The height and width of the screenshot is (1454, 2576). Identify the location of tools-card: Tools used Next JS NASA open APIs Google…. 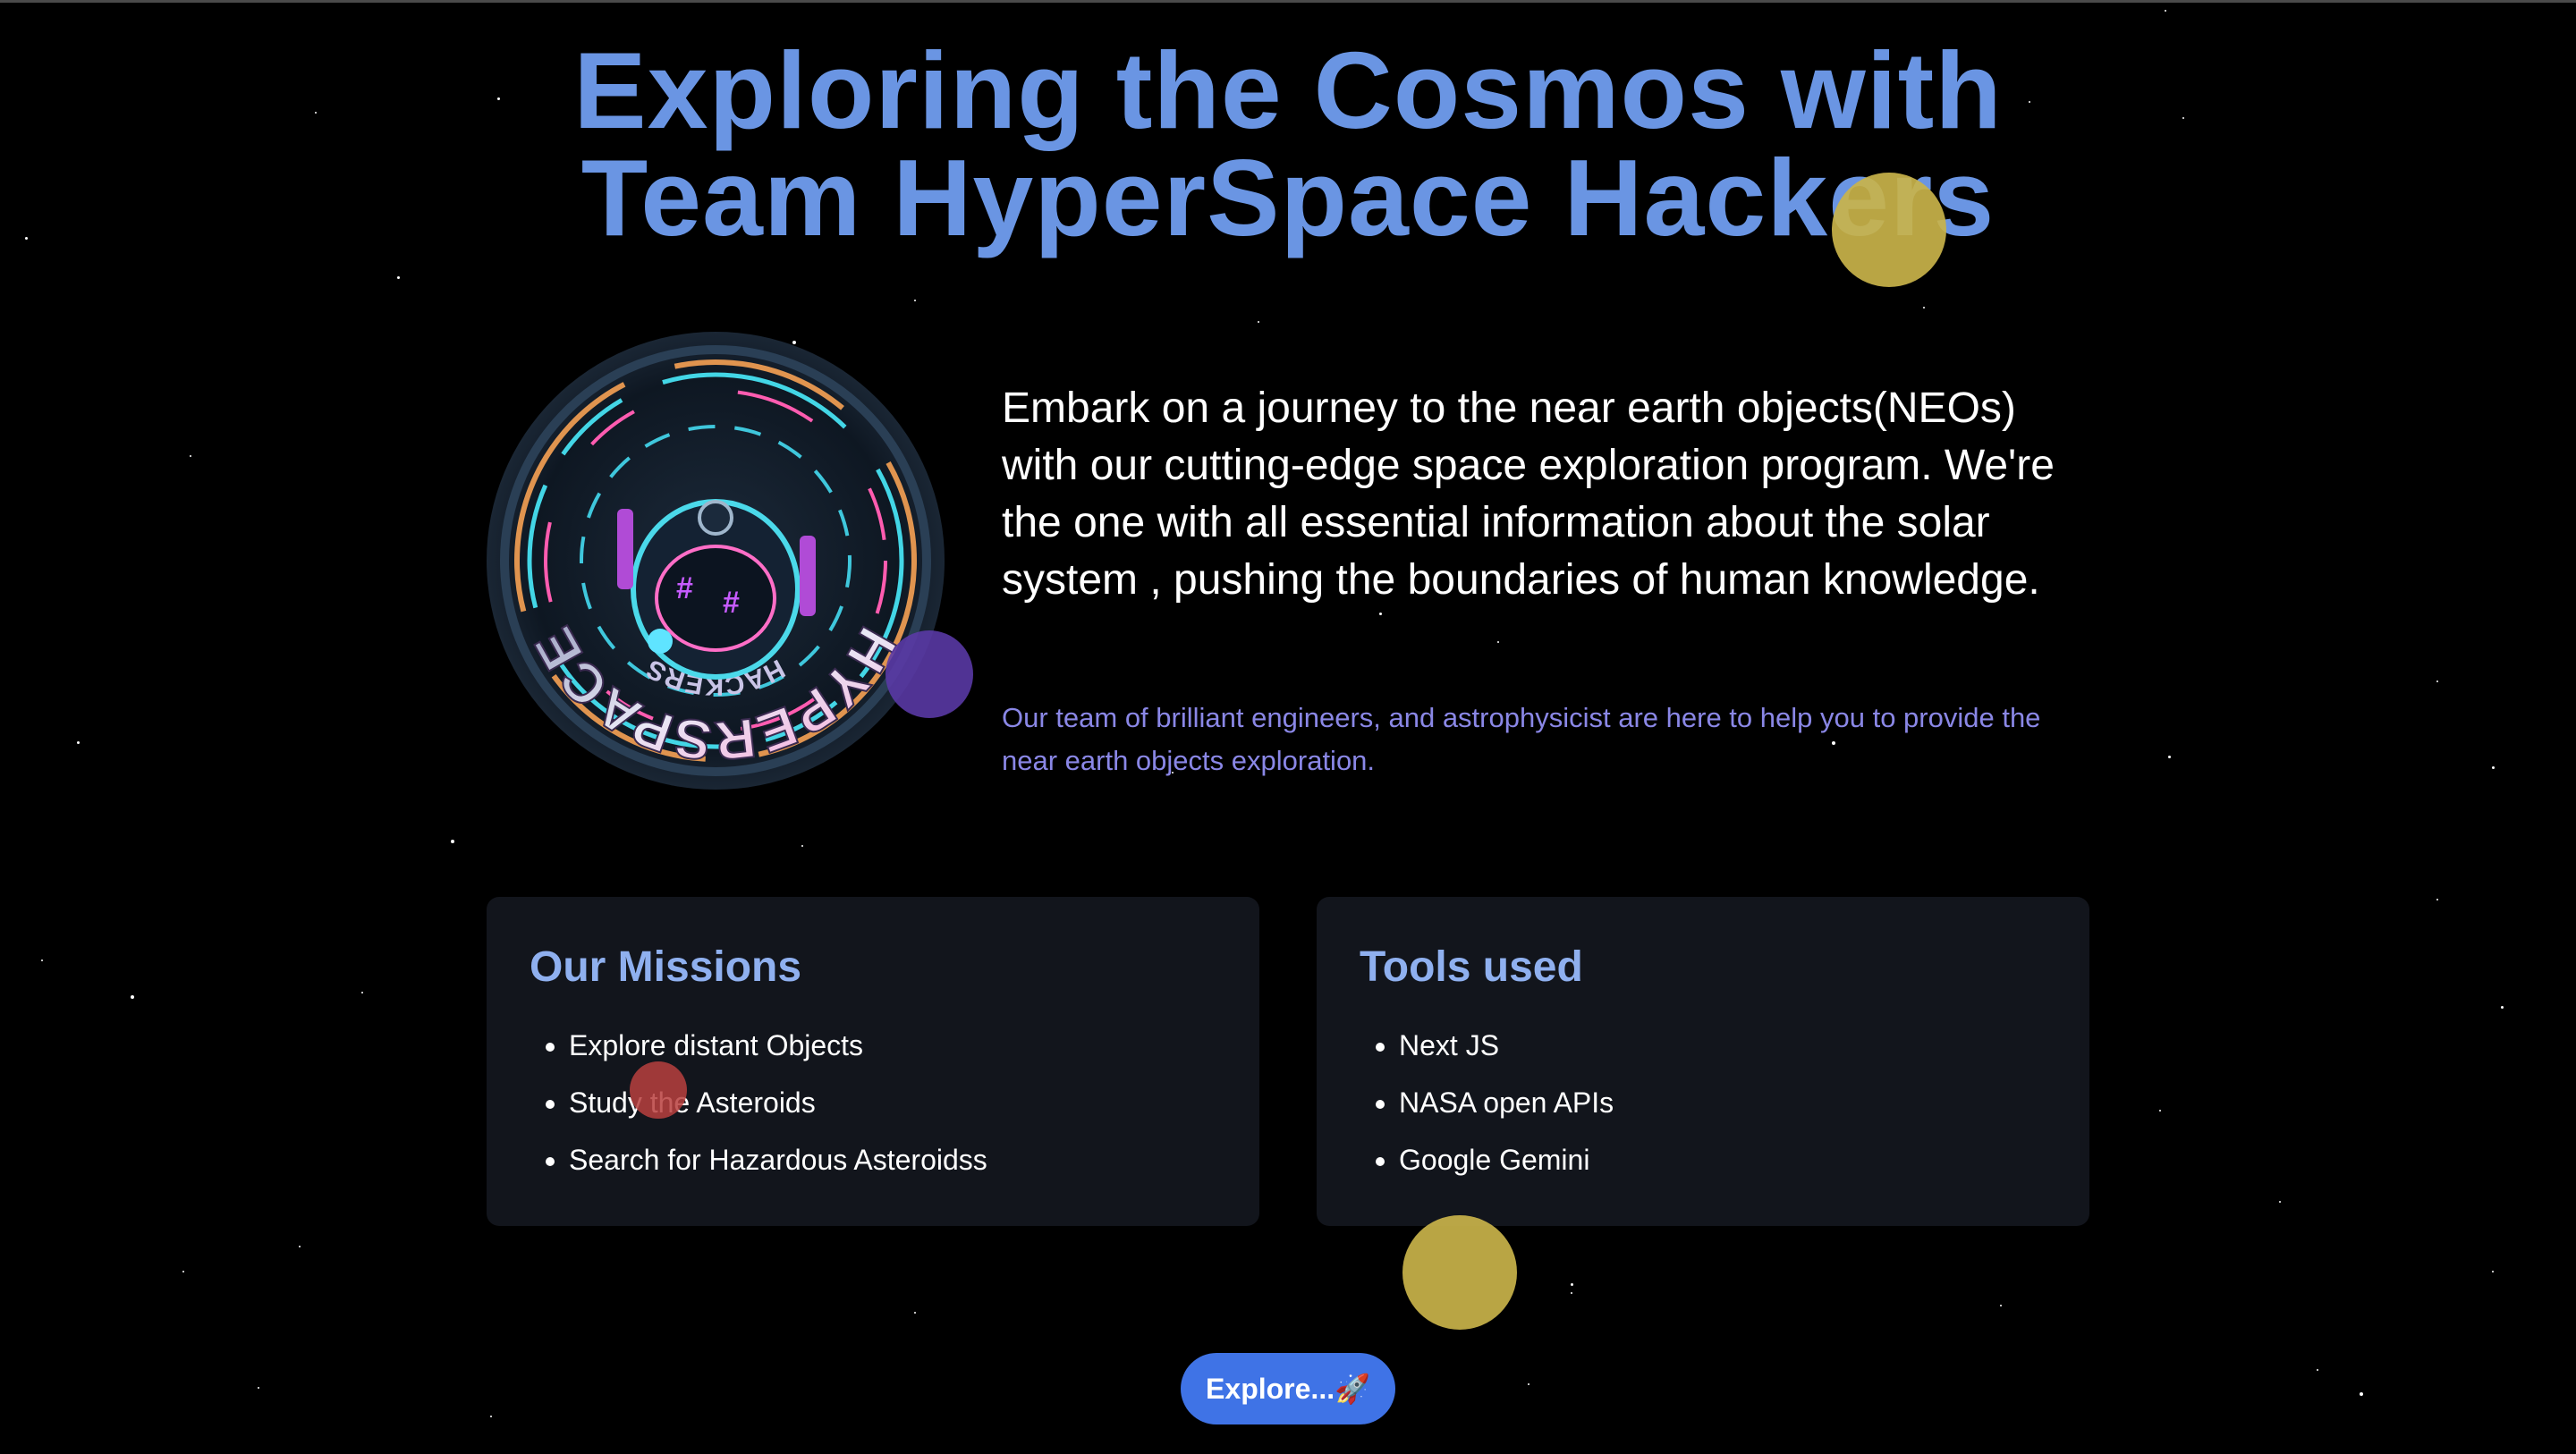
(1703, 1062).